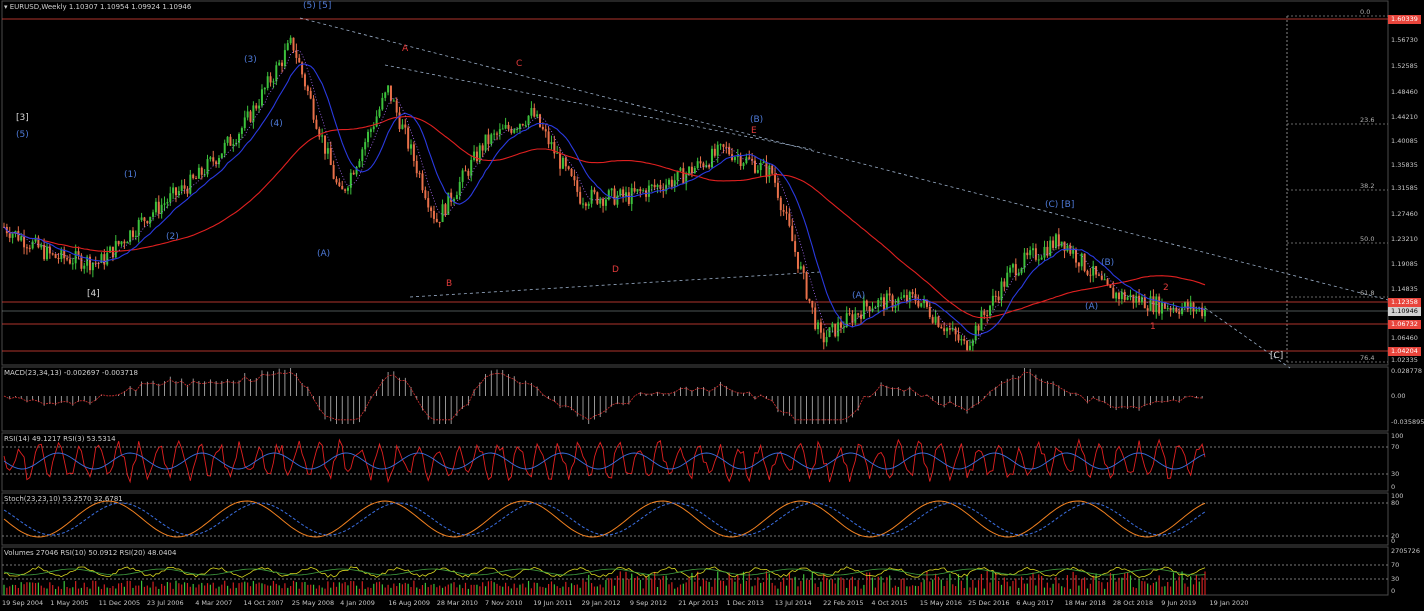  I want to click on wave-label: [4], so click(93, 294).